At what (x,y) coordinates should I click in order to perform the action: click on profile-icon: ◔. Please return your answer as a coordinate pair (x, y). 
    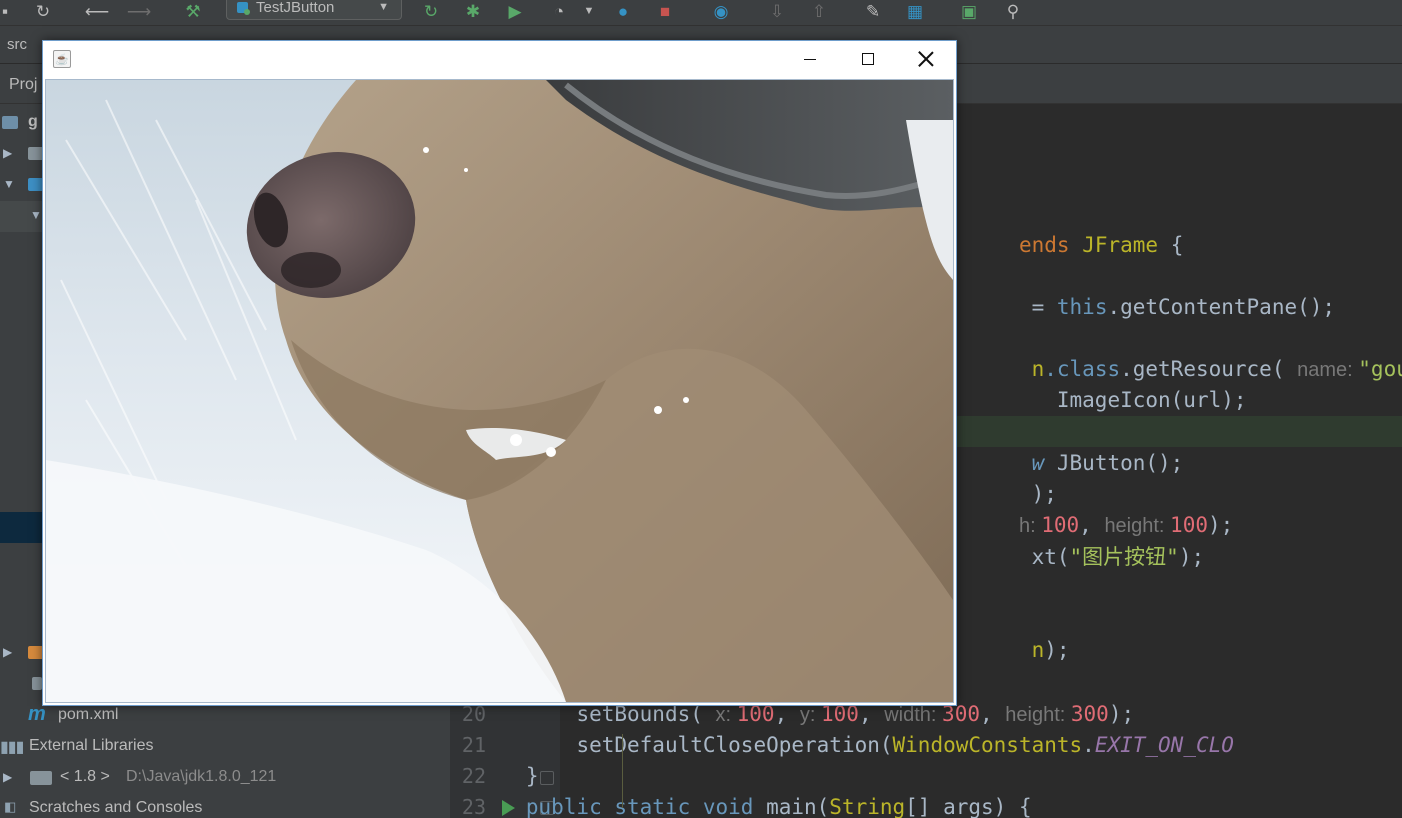
    Looking at the image, I should click on (559, 11).